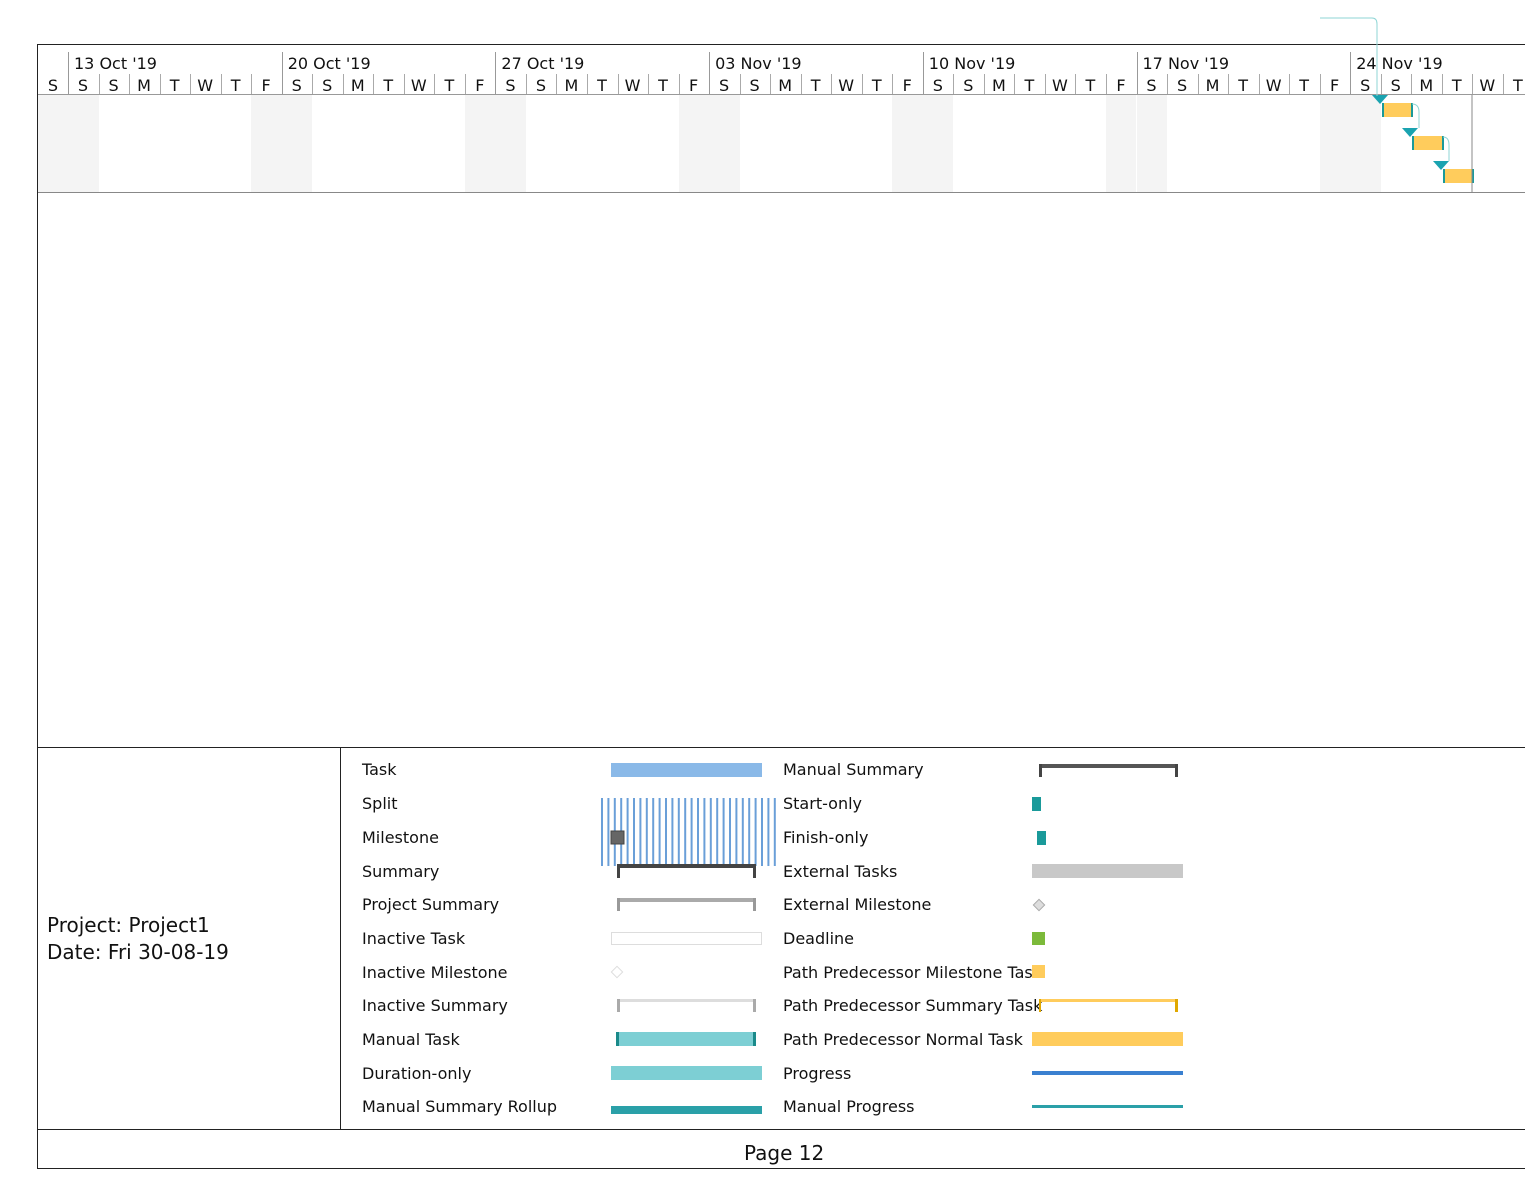  I want to click on finish-only-swatch, so click(1041, 838).